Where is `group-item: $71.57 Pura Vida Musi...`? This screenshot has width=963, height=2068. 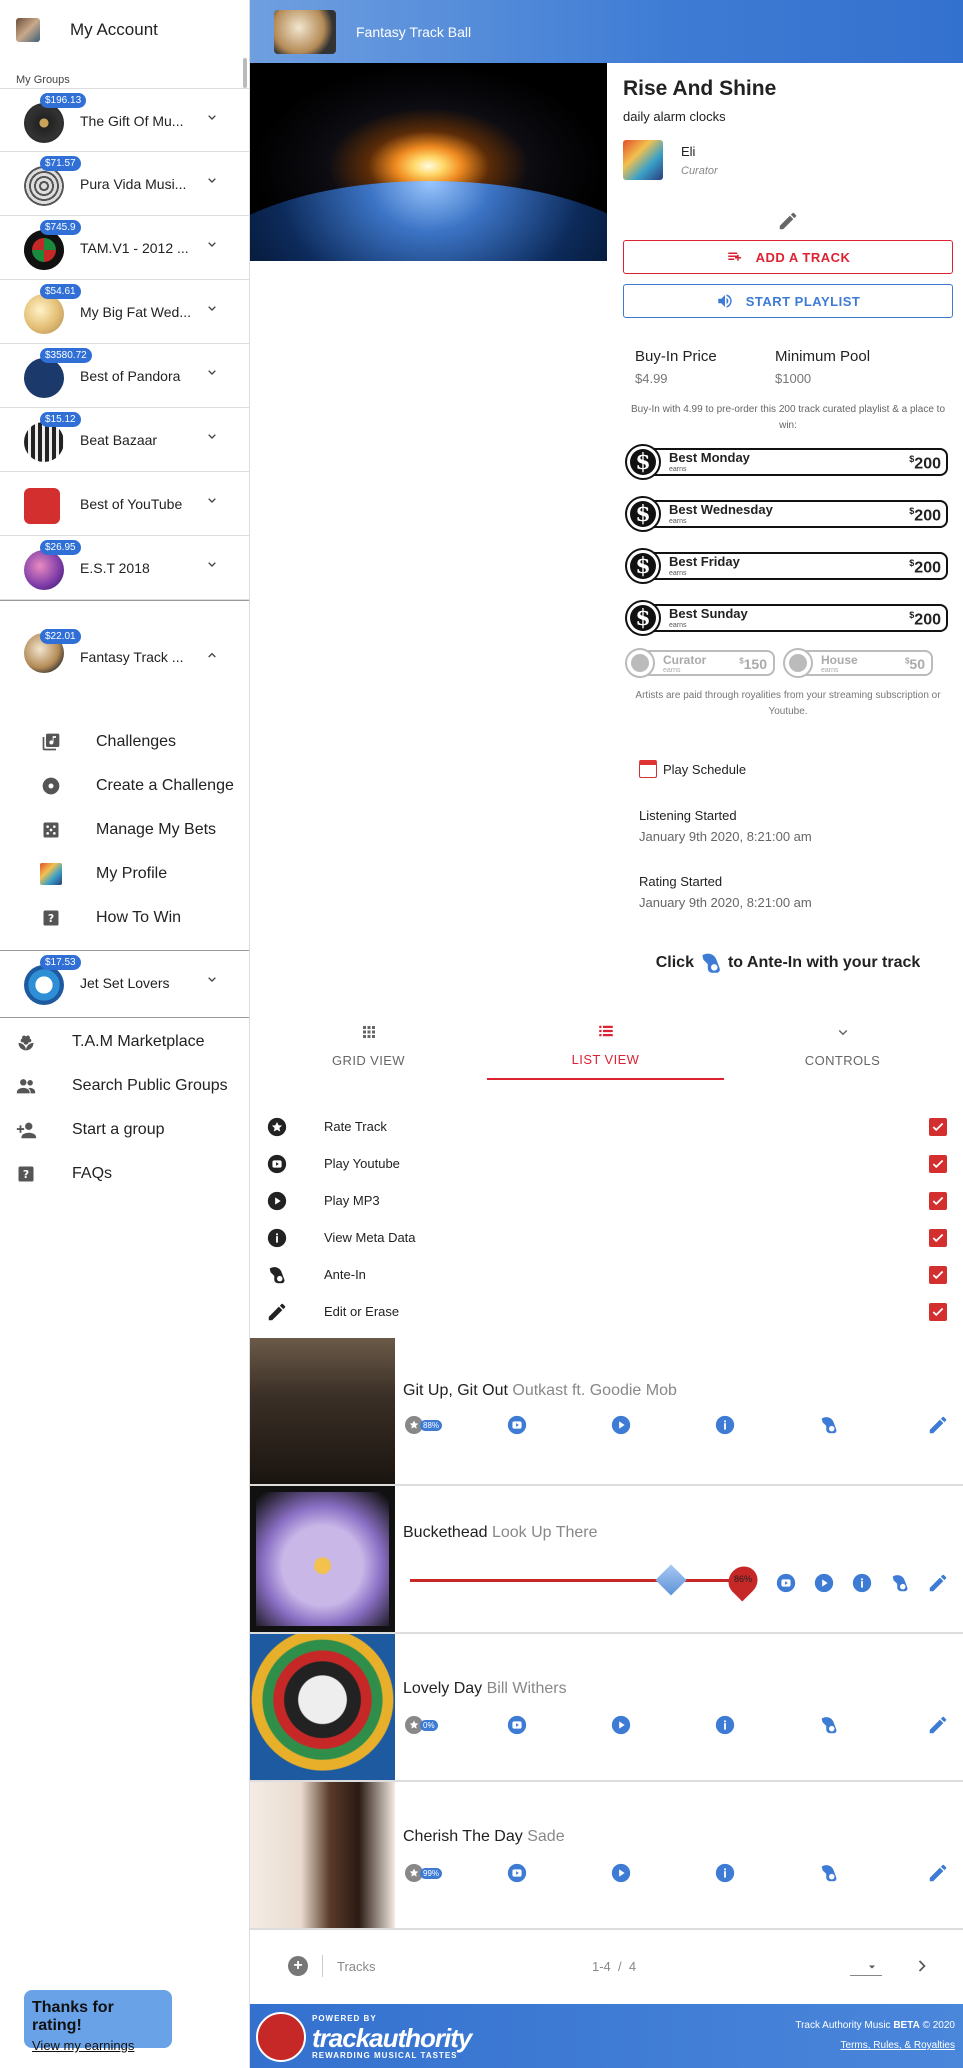 group-item: $71.57 Pura Vida Musi... is located at coordinates (124, 184).